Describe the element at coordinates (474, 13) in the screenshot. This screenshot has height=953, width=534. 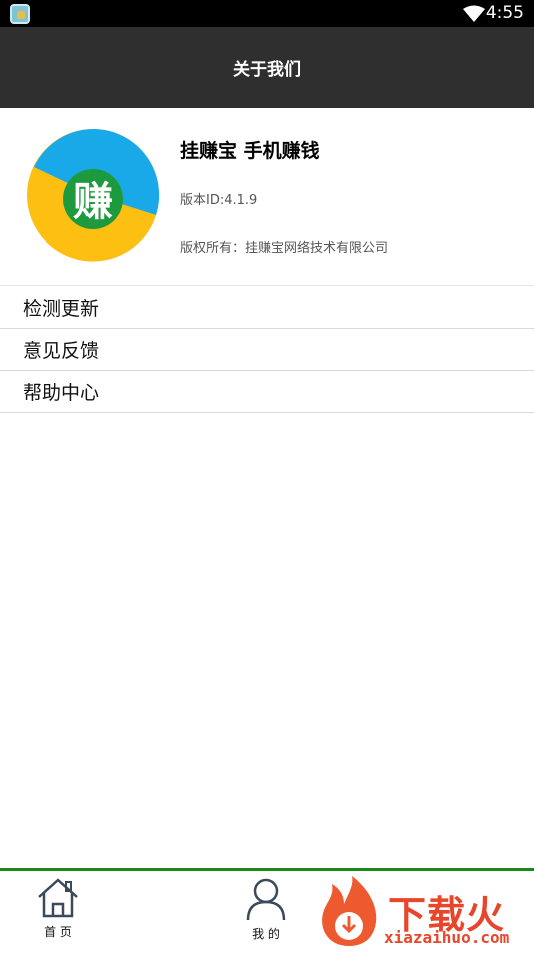
I see `wifi-icon` at that location.